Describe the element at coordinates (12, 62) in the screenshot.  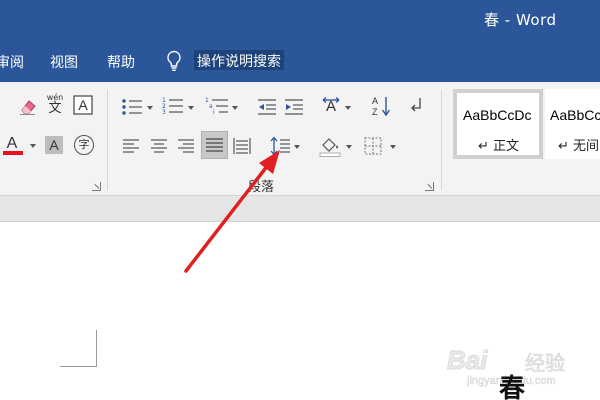
I see `tab-review: 审阅` at that location.